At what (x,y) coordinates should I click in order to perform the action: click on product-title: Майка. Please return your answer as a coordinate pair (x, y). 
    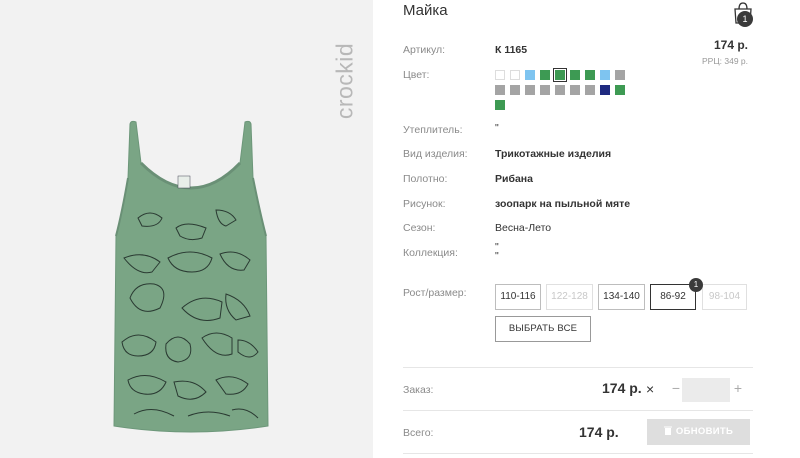
    Looking at the image, I should click on (425, 10).